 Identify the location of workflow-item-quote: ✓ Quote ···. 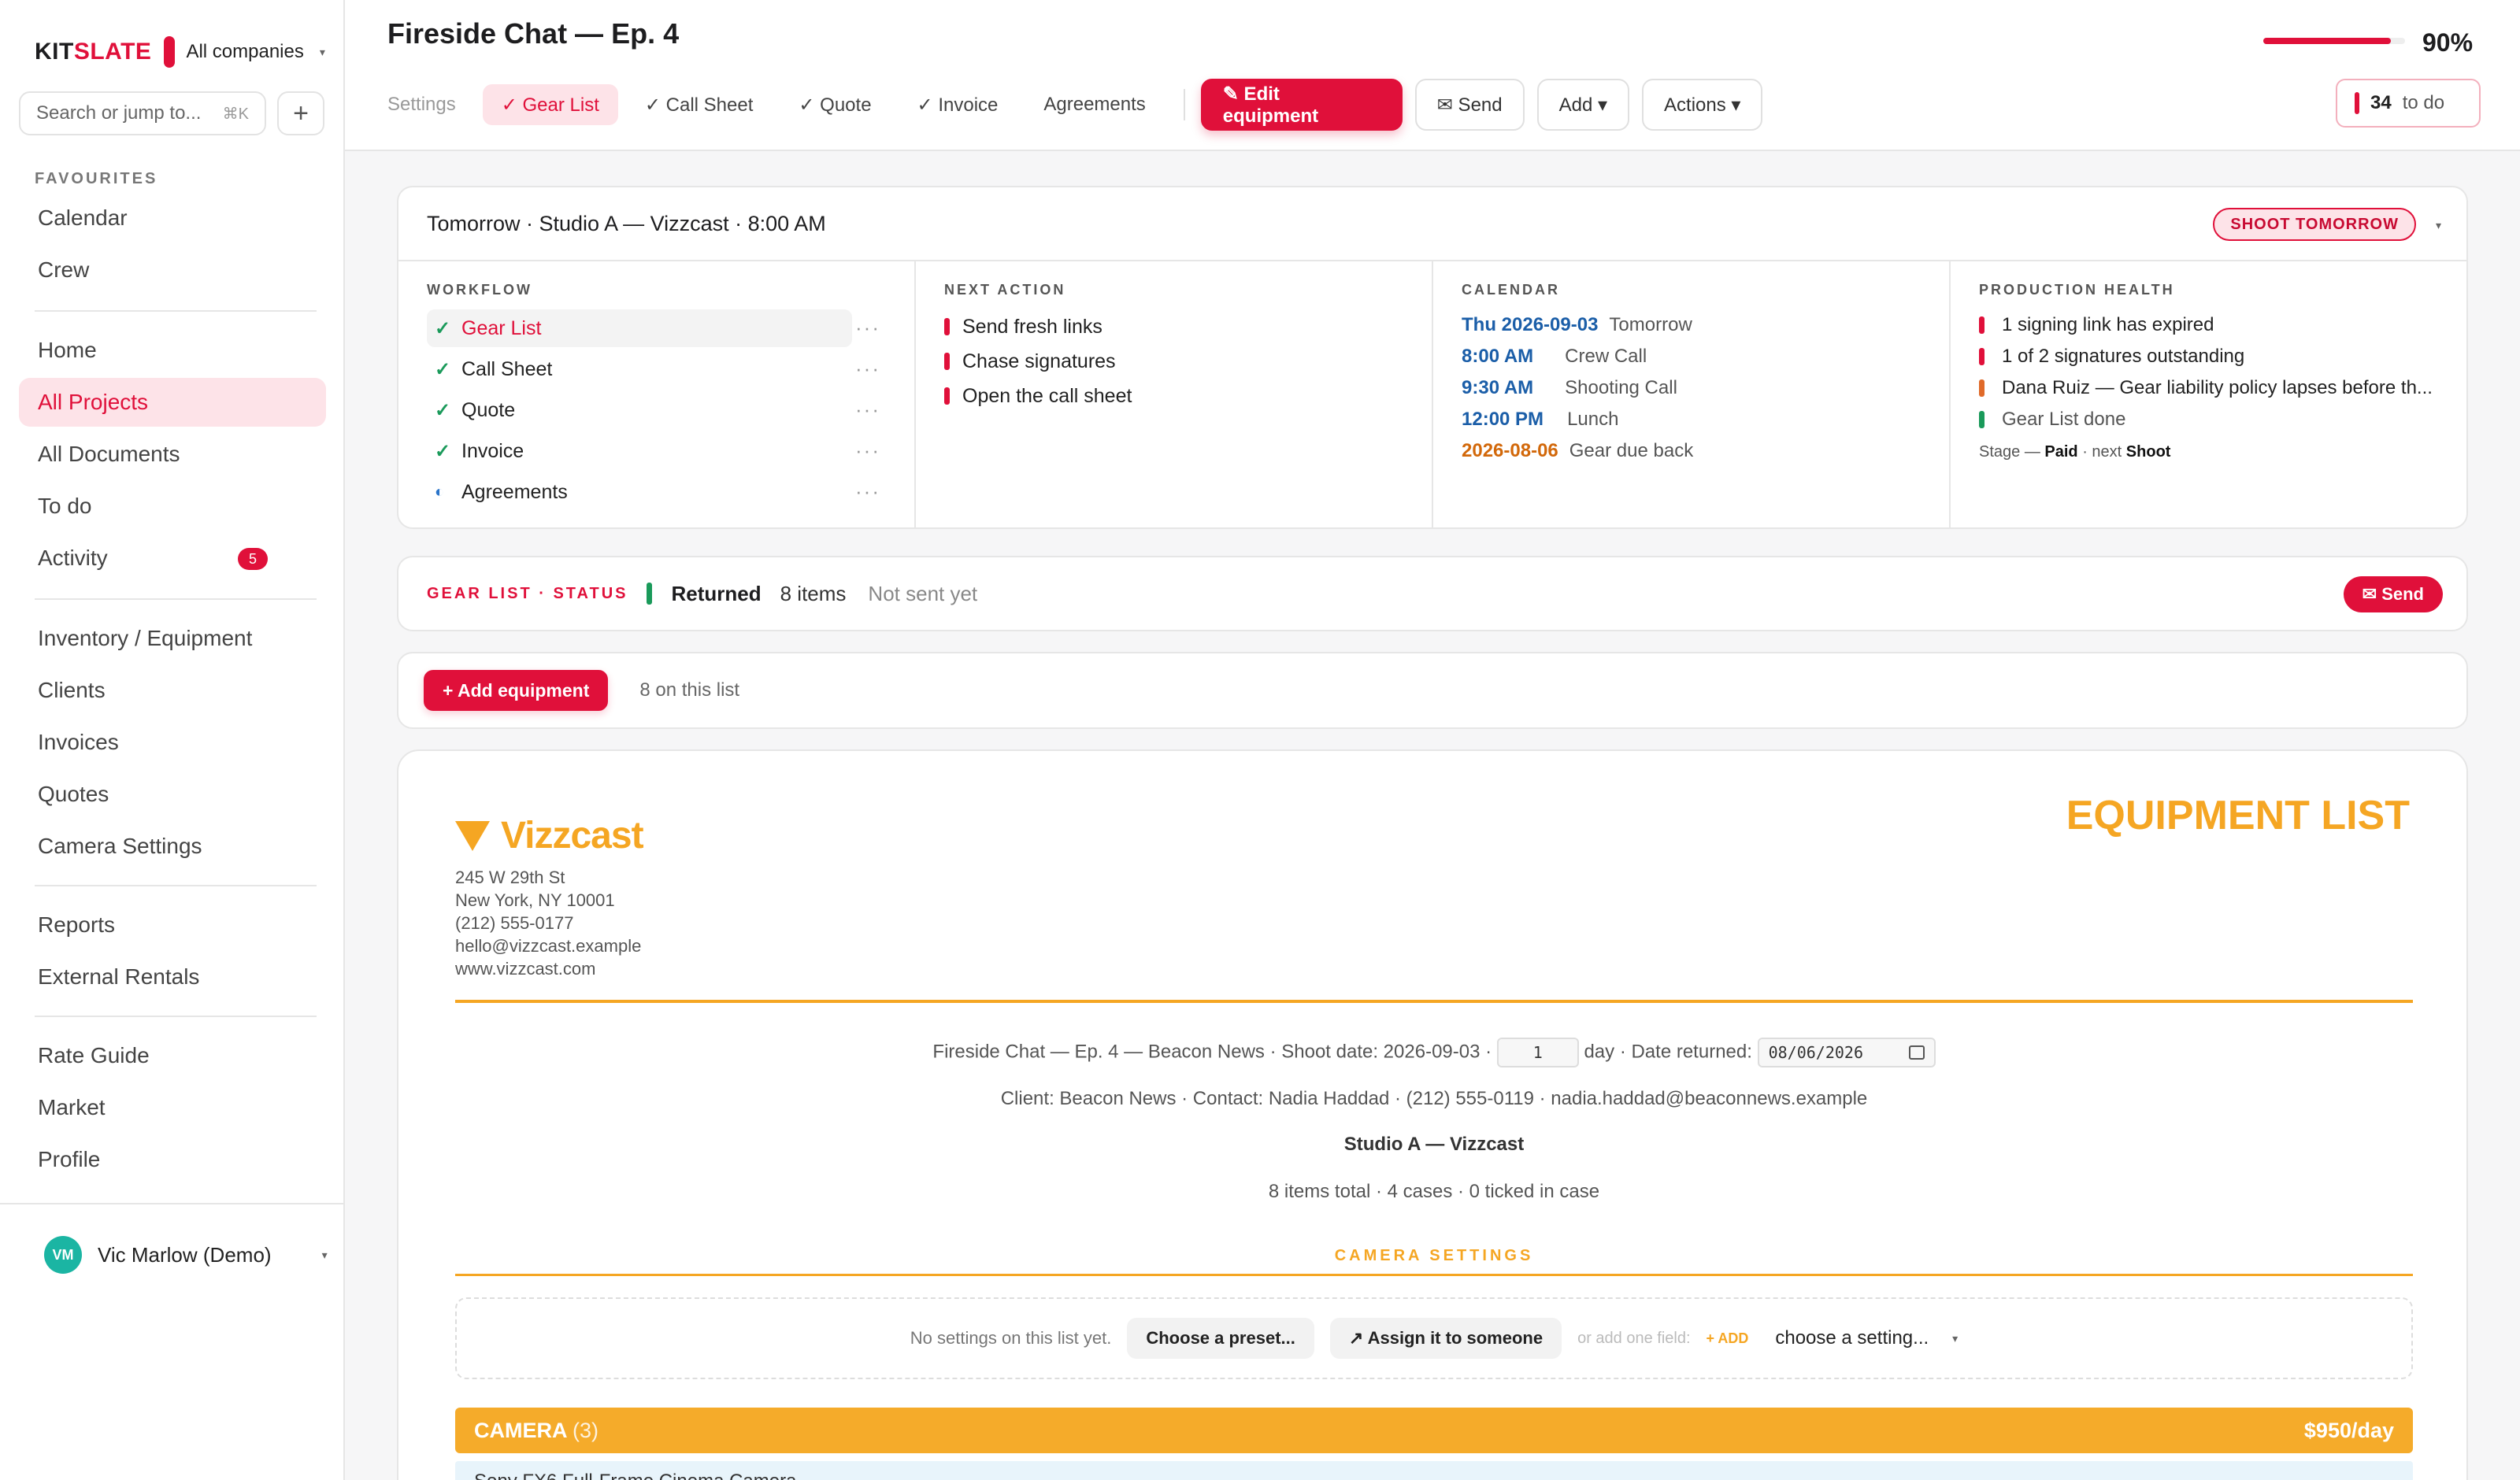
(653, 410).